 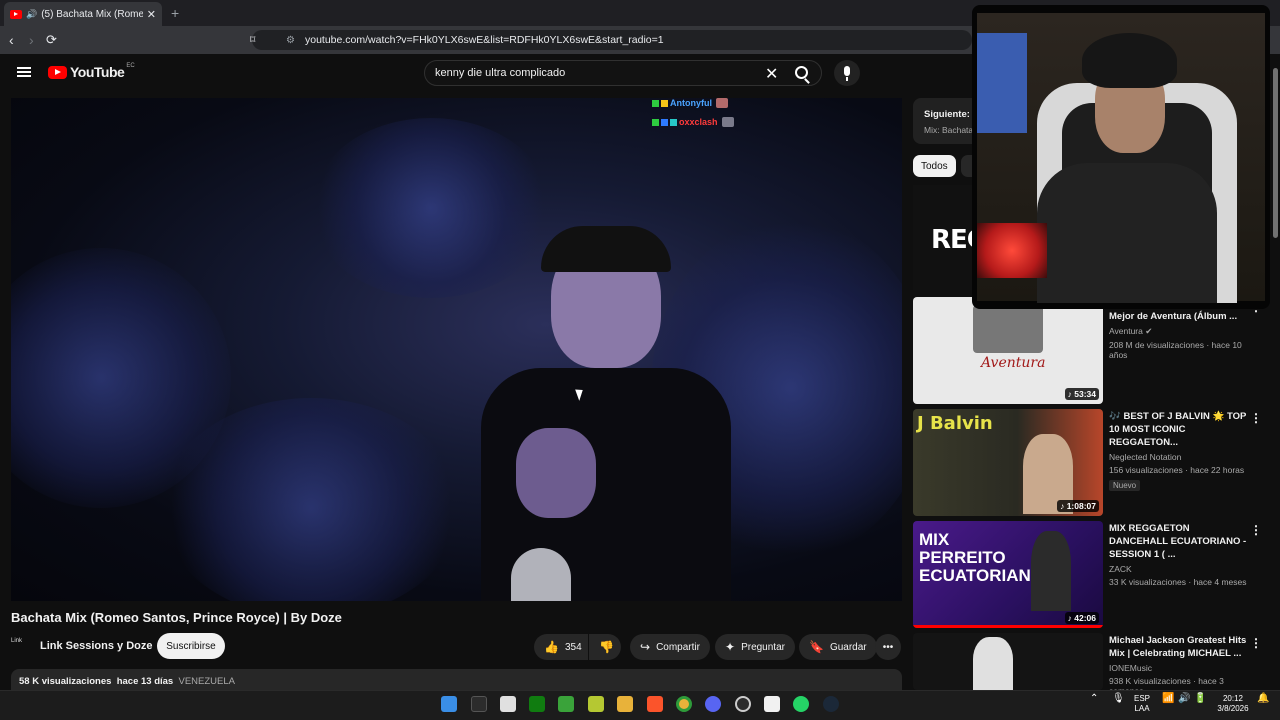 I want to click on xbox-icon, so click(x=537, y=704).